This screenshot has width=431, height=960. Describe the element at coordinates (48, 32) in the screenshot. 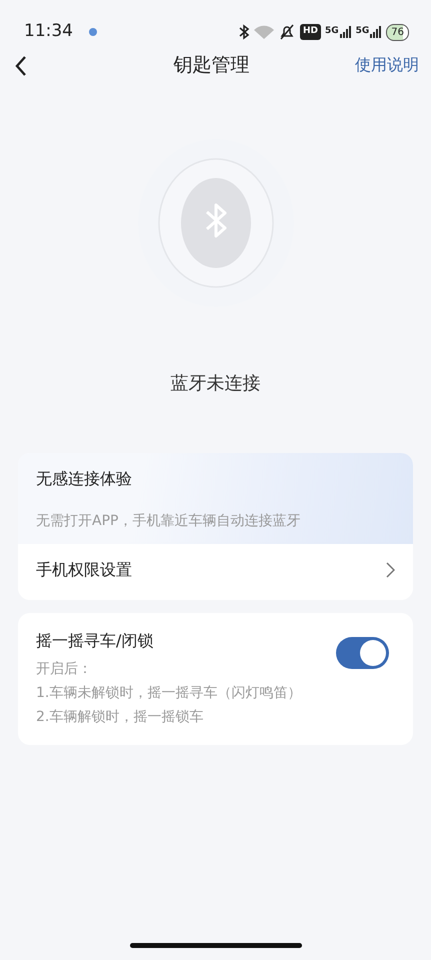

I see `clock: 11:34` at that location.